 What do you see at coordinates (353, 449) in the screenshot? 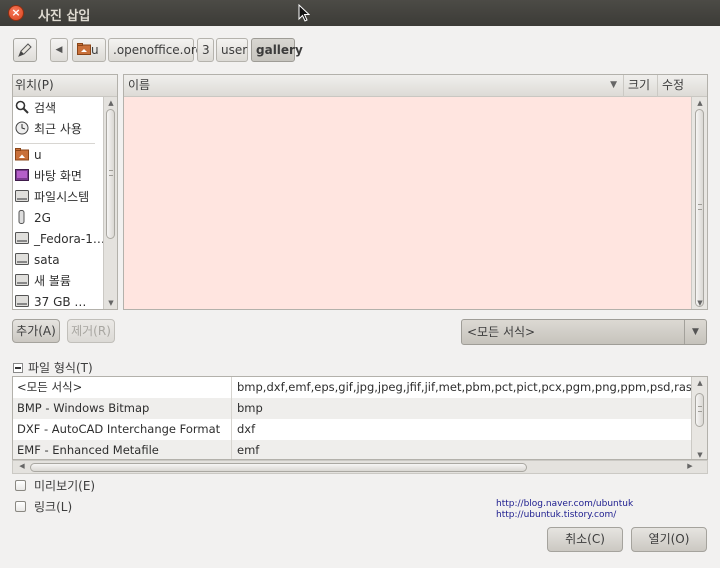
I see `file-type-row: EMF - Enhanced Metafile emf` at bounding box center [353, 449].